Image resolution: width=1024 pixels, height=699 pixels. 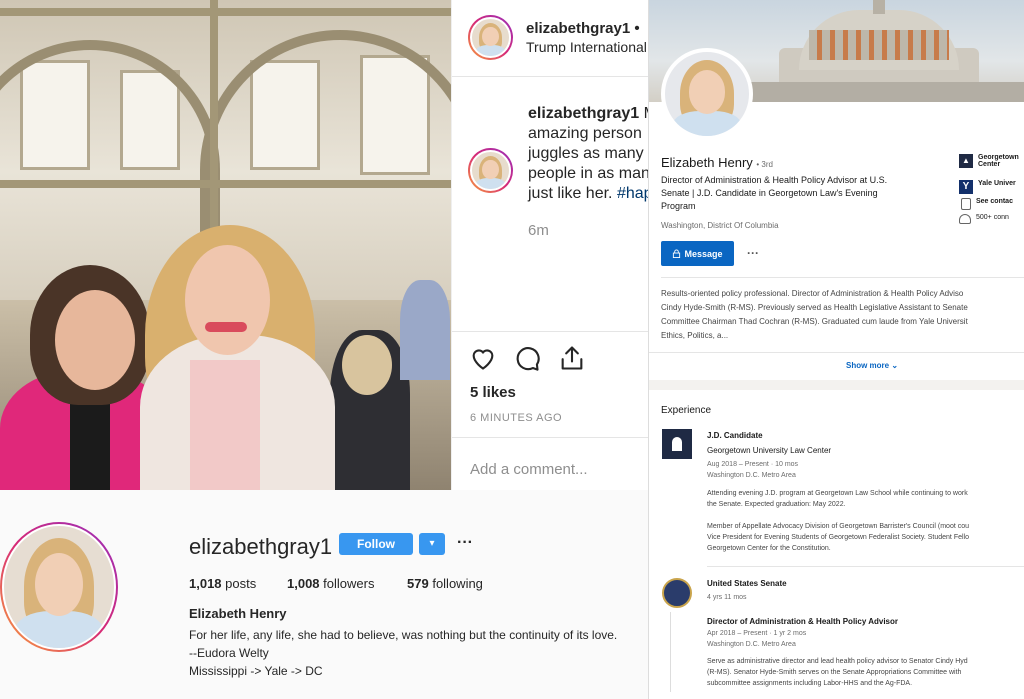 I want to click on more-options-icon: ···, so click(x=465, y=543).